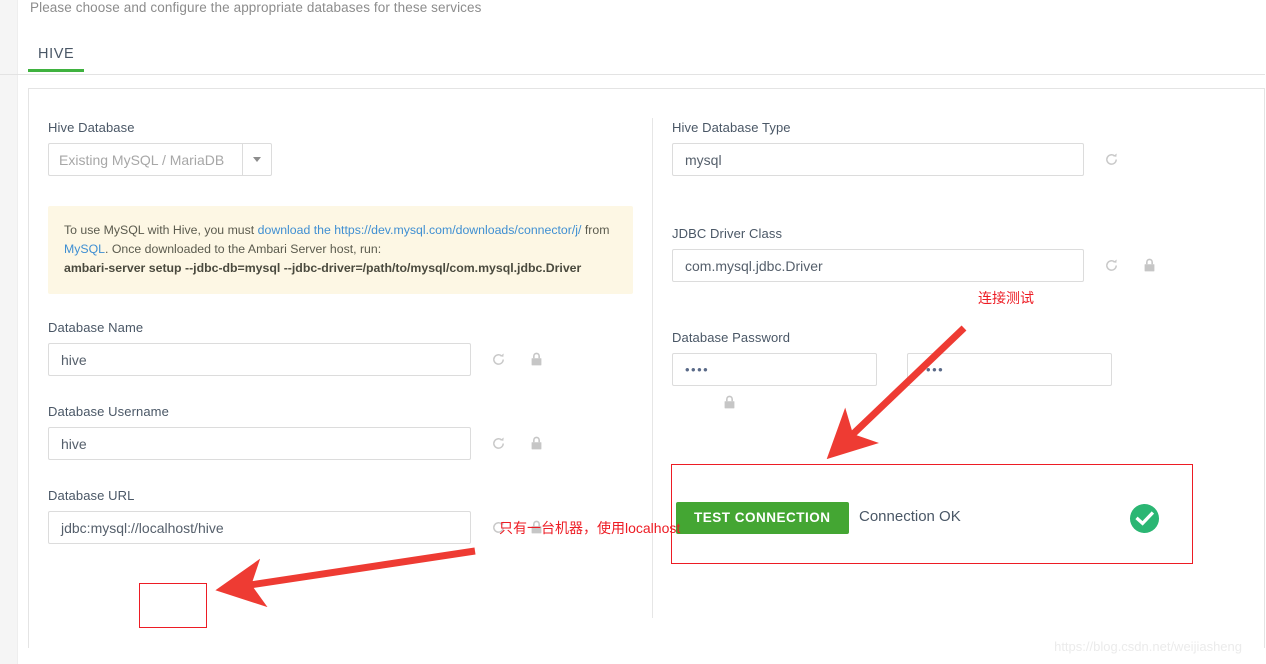 The image size is (1266, 664). What do you see at coordinates (1006, 298) in the screenshot?
I see `annotation-test-connection-cn: 连接测试` at bounding box center [1006, 298].